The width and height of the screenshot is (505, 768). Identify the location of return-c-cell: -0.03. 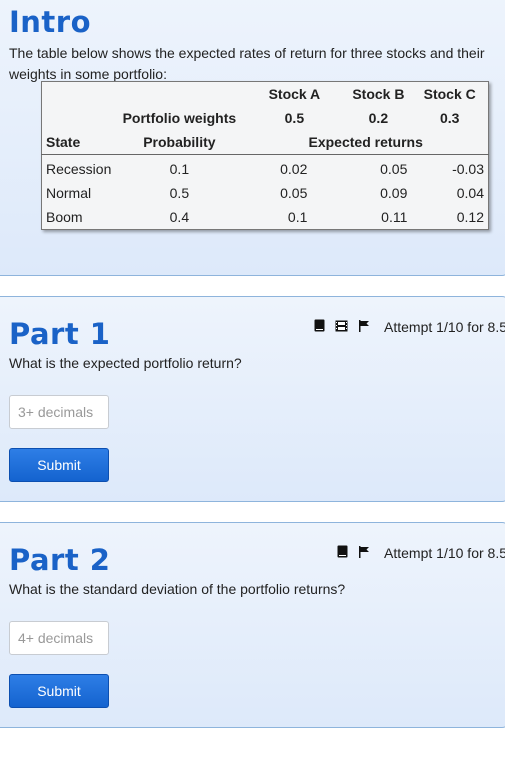
(468, 169).